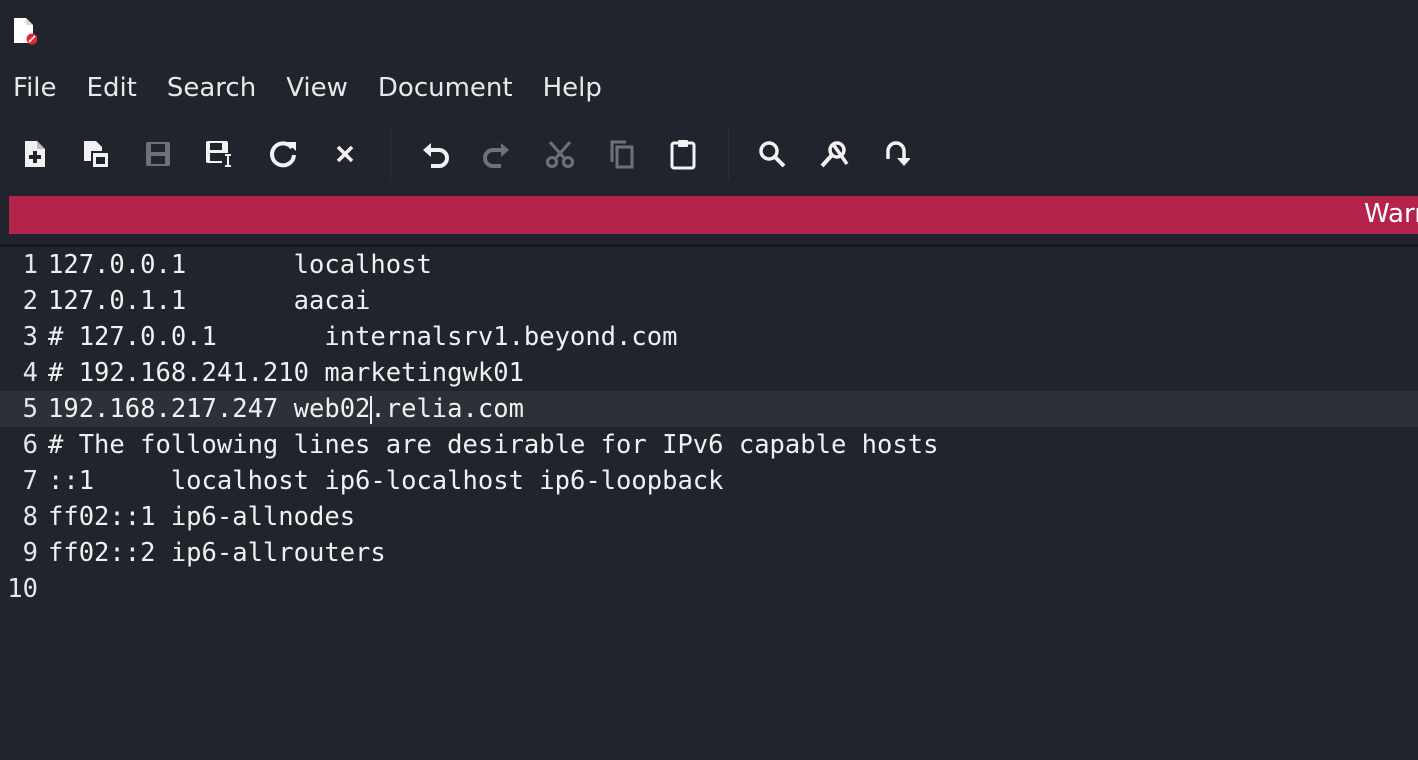  I want to click on editor-line: 4 # 192.168.241.210 marketingwk01, so click(709, 373).